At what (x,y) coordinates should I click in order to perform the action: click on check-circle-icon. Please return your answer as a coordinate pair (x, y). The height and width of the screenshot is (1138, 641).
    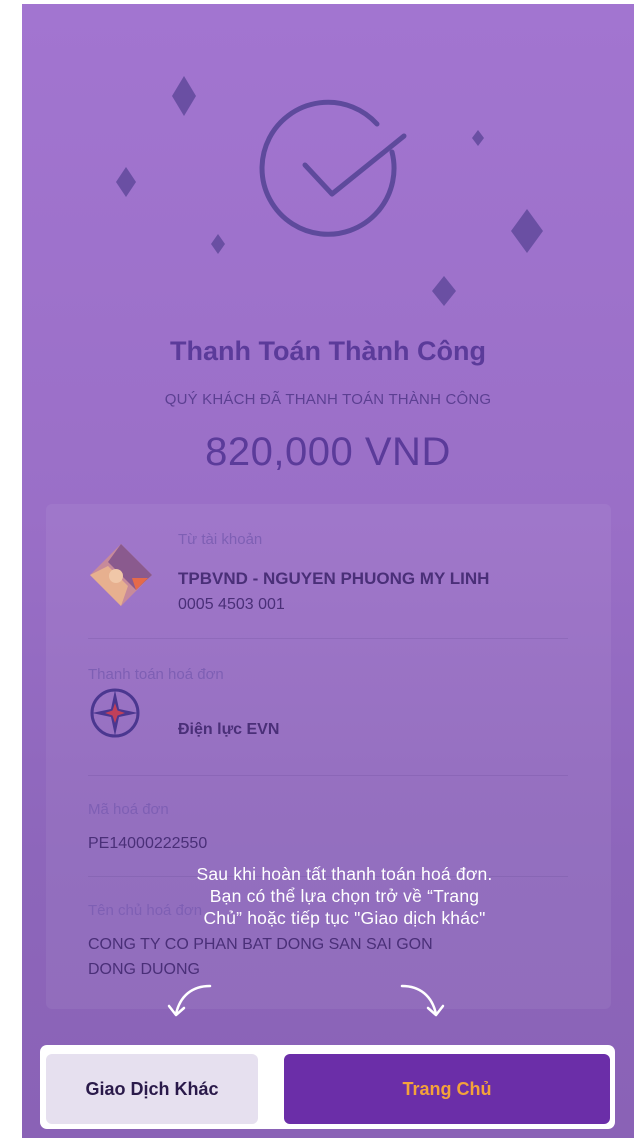
    Looking at the image, I should click on (333, 168).